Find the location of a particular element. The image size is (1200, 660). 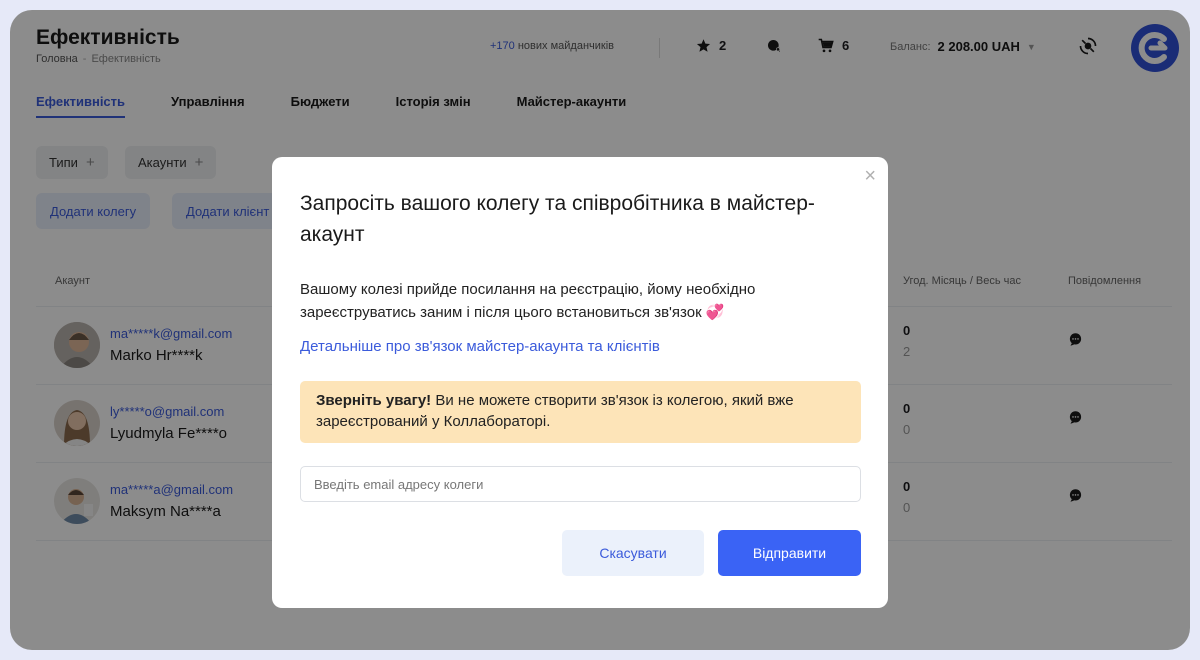

warning-title: Зверніть увагу! is located at coordinates (374, 400).